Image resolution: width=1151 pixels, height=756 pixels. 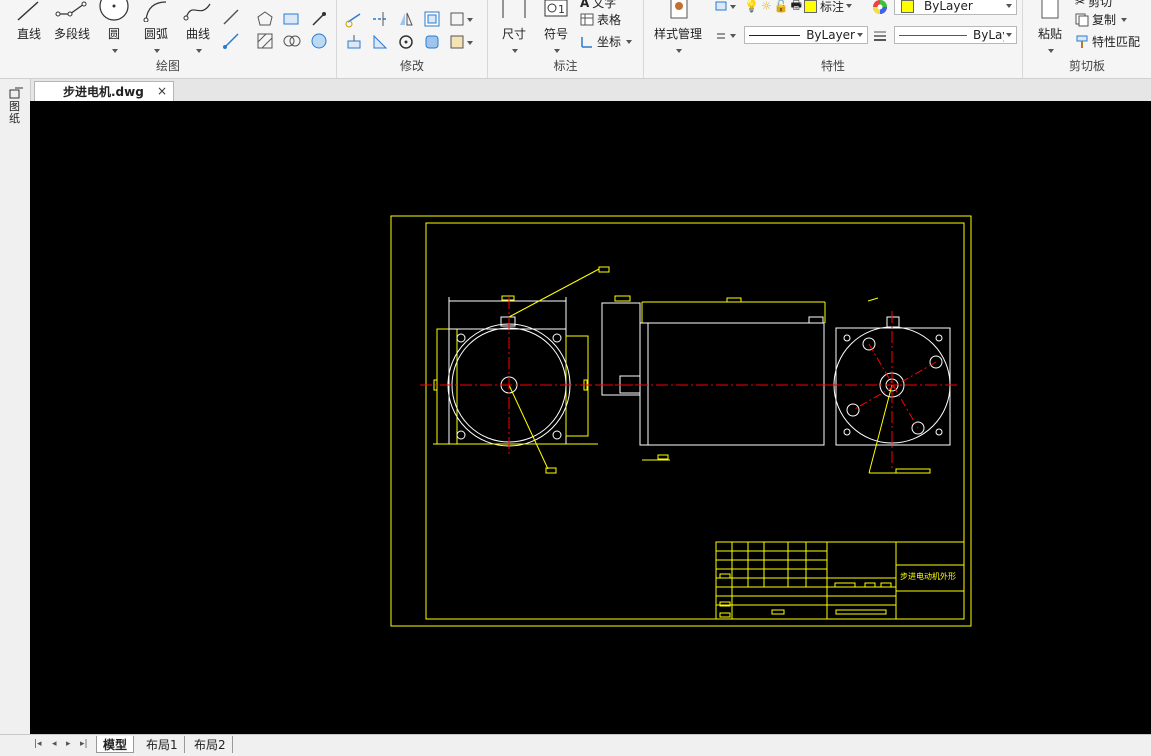 I want to click on style-manager-label: 样式管理, so click(x=677, y=34).